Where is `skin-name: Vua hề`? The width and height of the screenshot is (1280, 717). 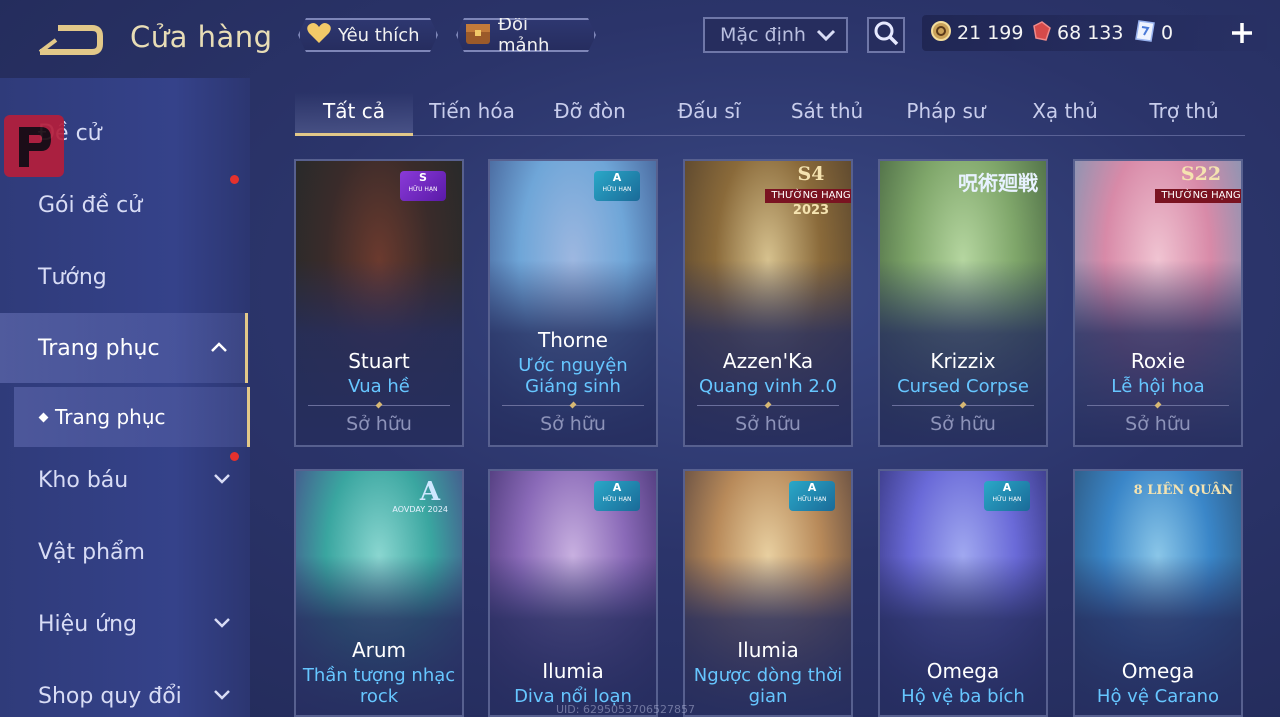
skin-name: Vua hề is located at coordinates (379, 386).